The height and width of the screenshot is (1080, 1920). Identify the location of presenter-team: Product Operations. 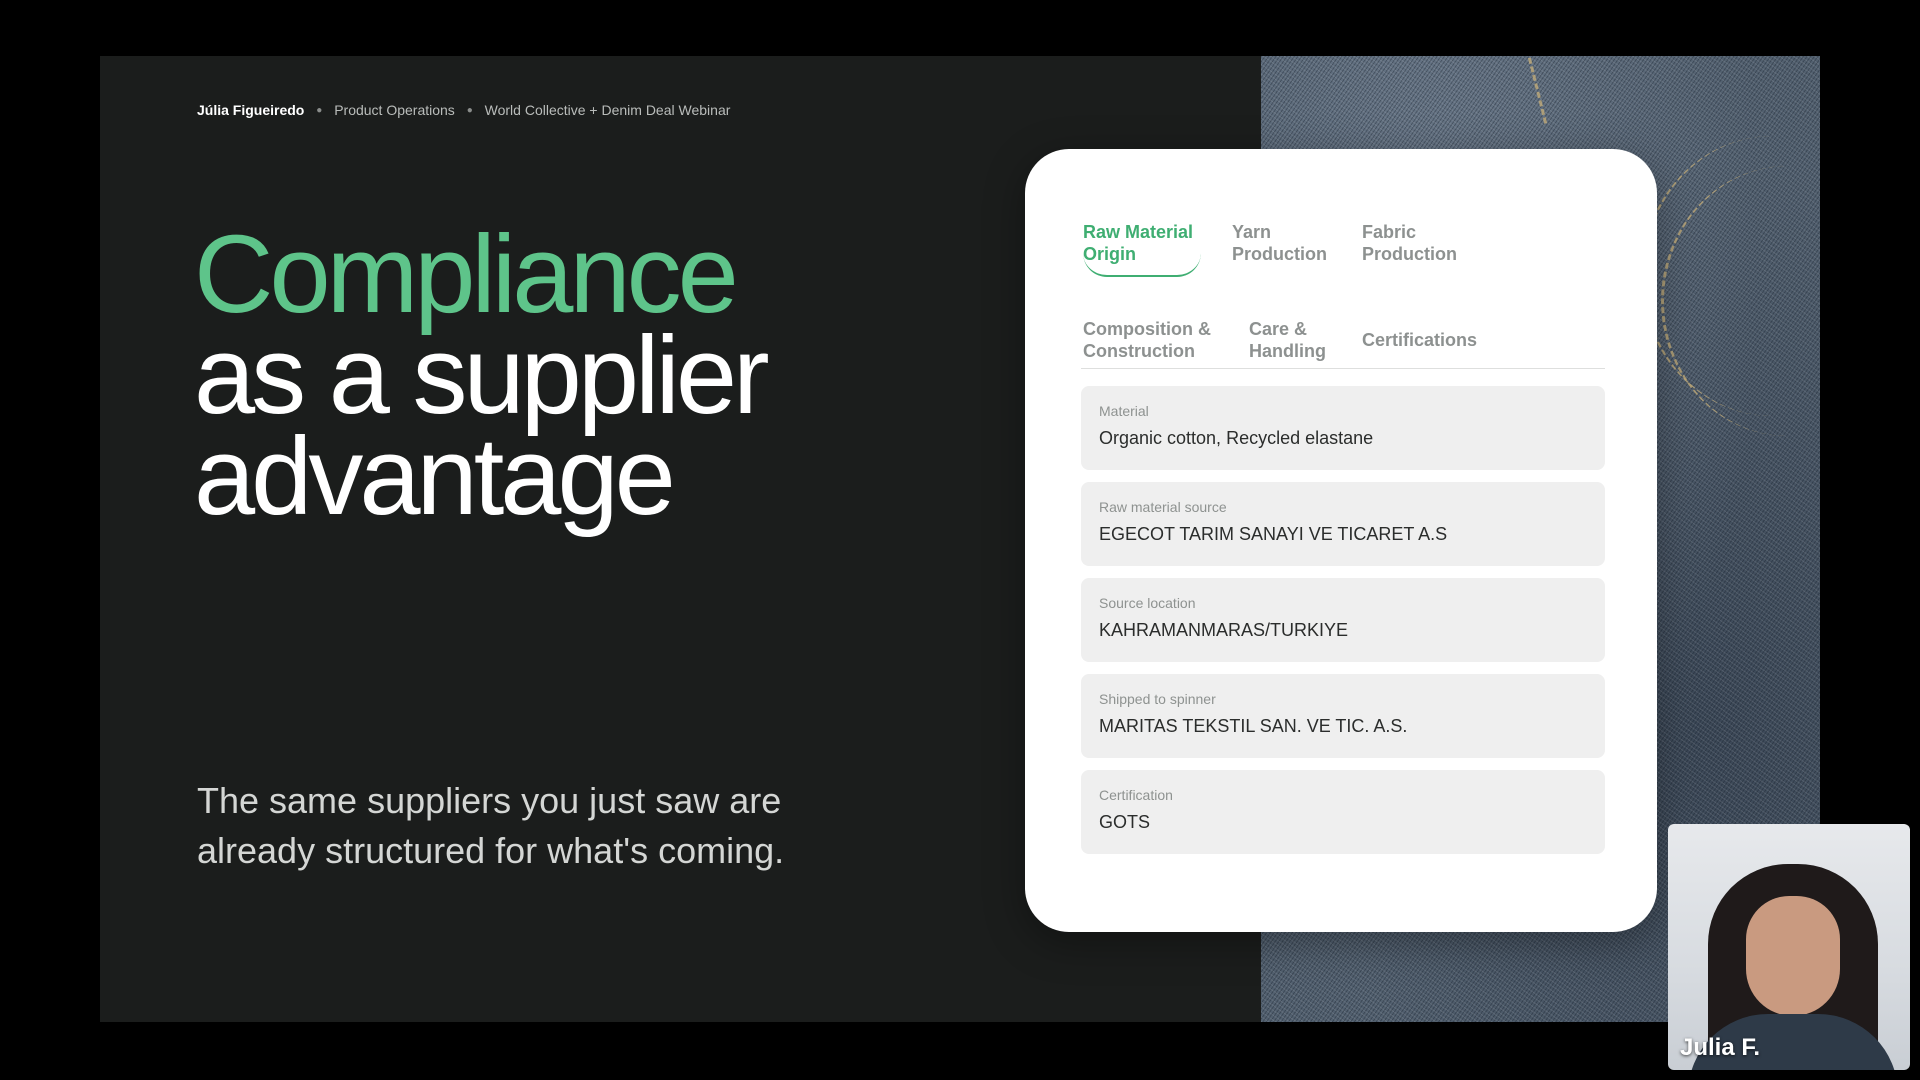
(394, 110).